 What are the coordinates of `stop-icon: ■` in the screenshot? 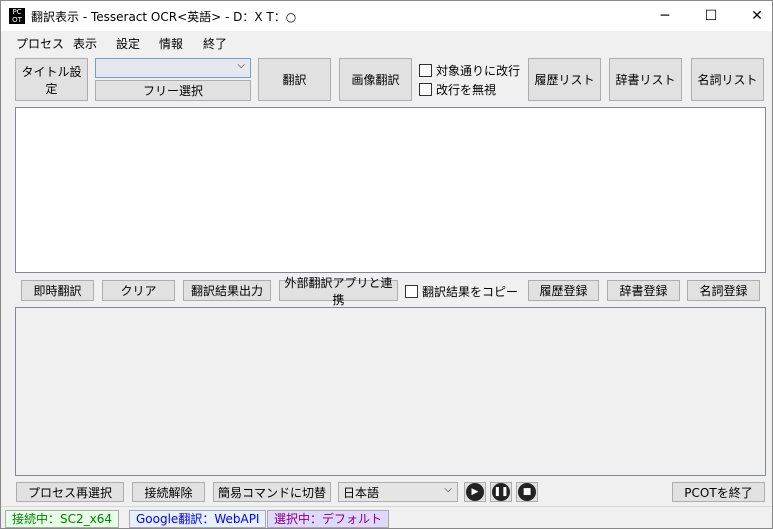 It's located at (527, 492).